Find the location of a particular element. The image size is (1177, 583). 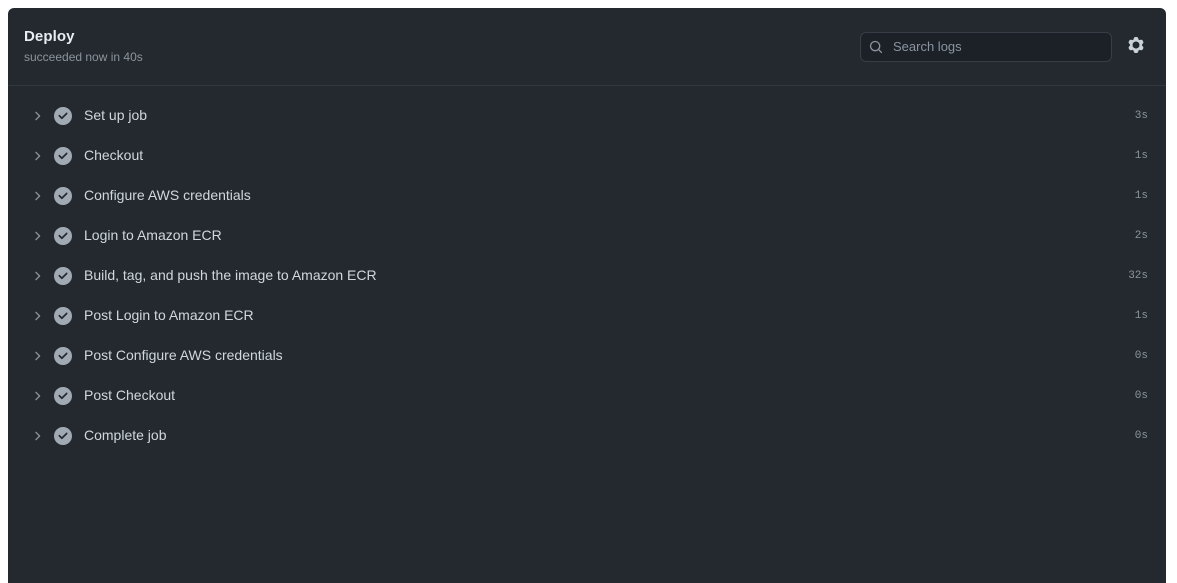

log-header: Deploy succeeded now in 40s is located at coordinates (587, 47).